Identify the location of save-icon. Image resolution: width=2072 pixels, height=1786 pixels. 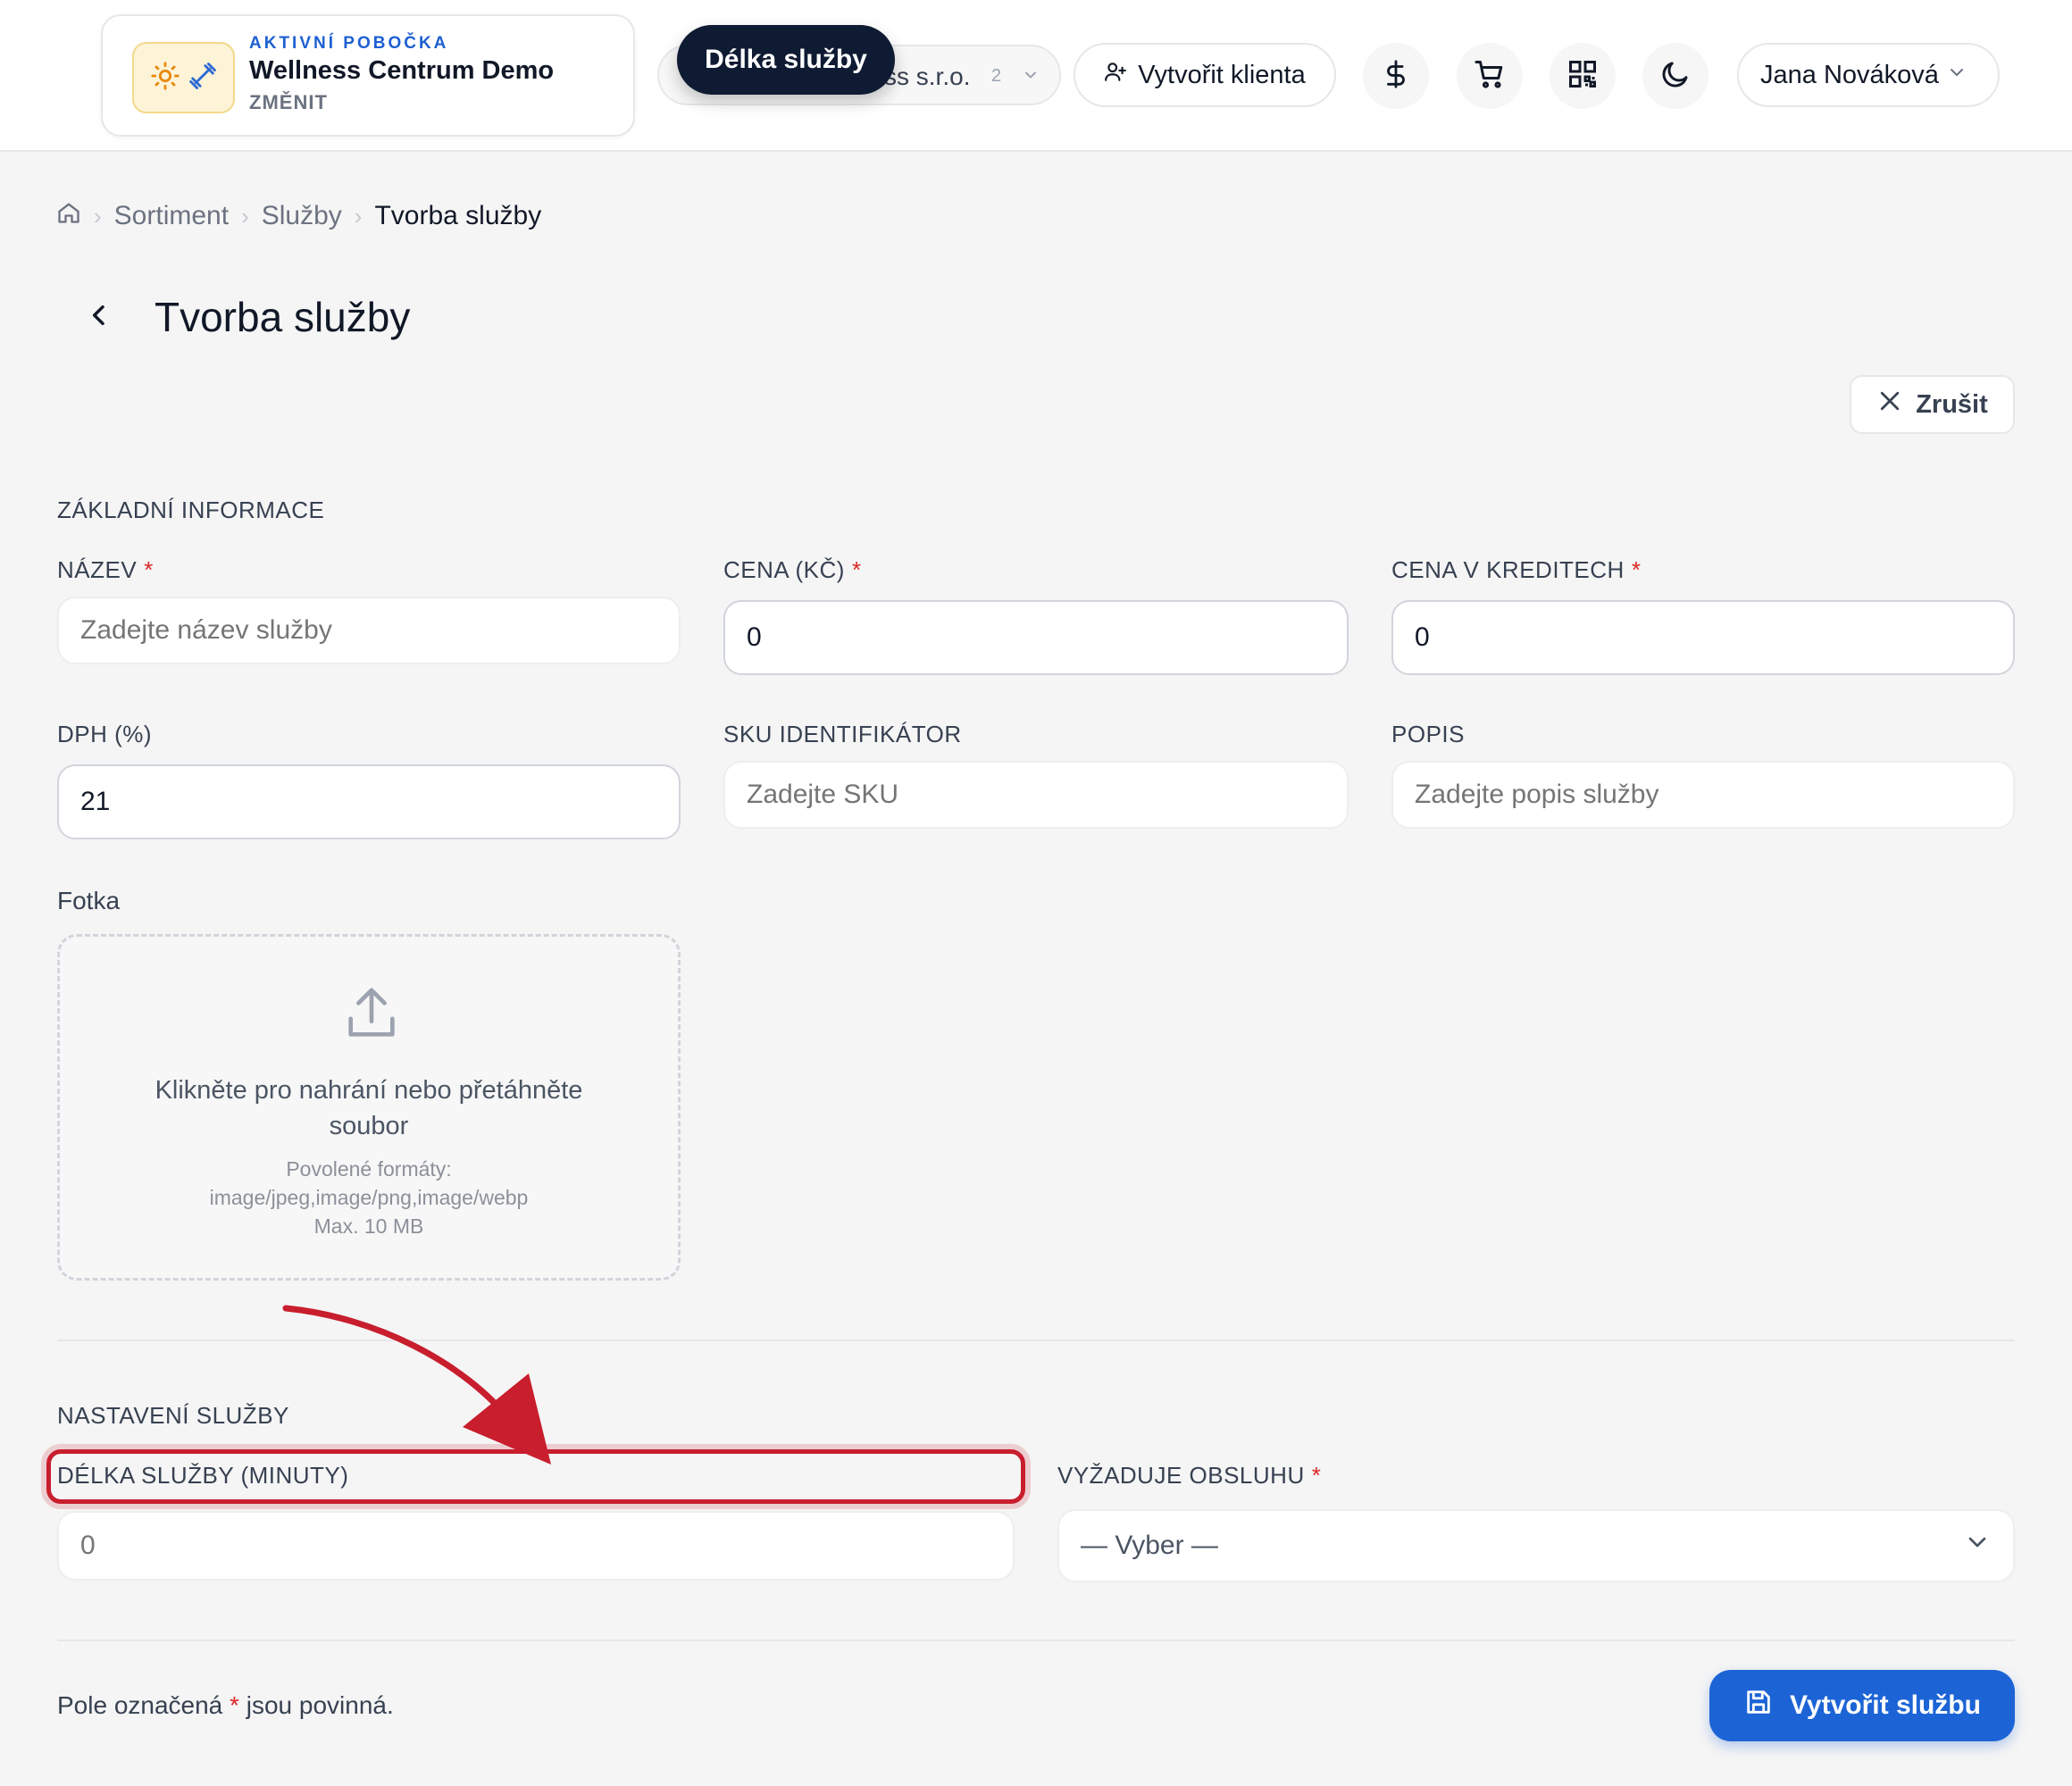
(1758, 1705).